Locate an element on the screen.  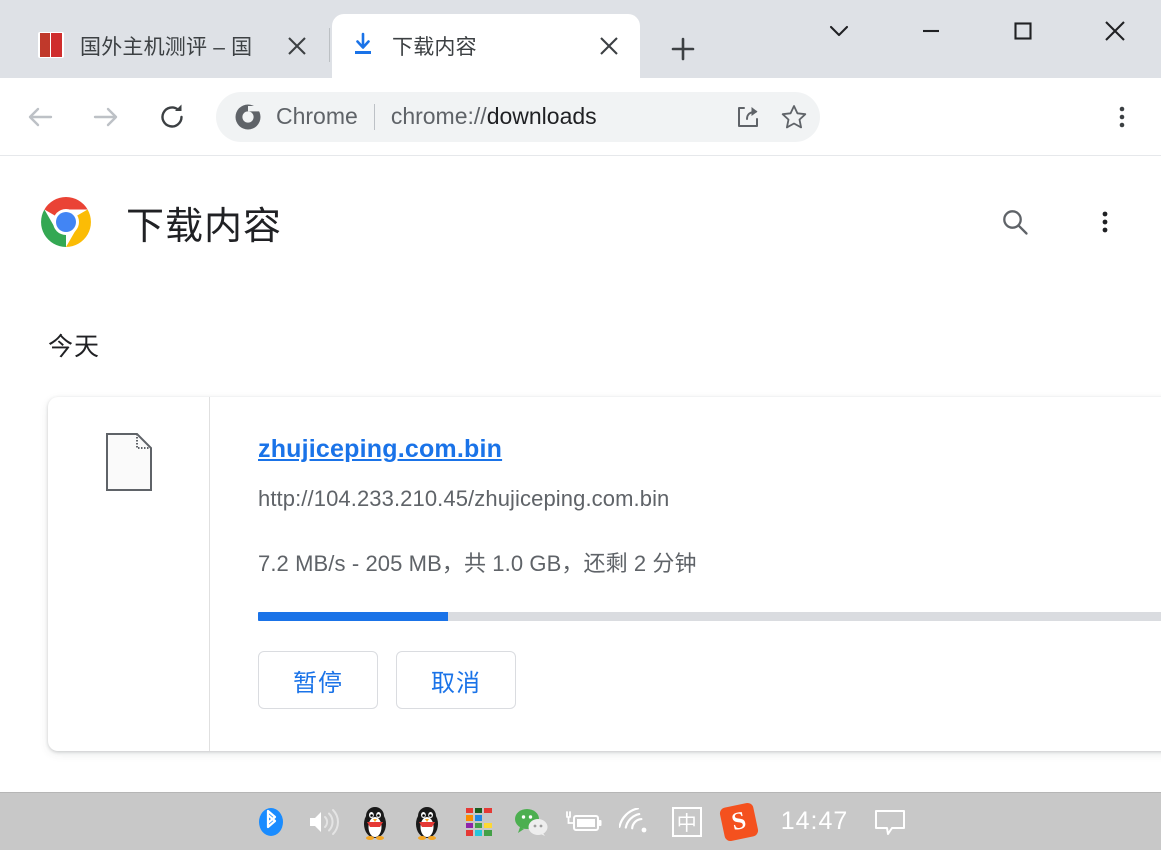
ime-icon: 中 is located at coordinates (687, 821).